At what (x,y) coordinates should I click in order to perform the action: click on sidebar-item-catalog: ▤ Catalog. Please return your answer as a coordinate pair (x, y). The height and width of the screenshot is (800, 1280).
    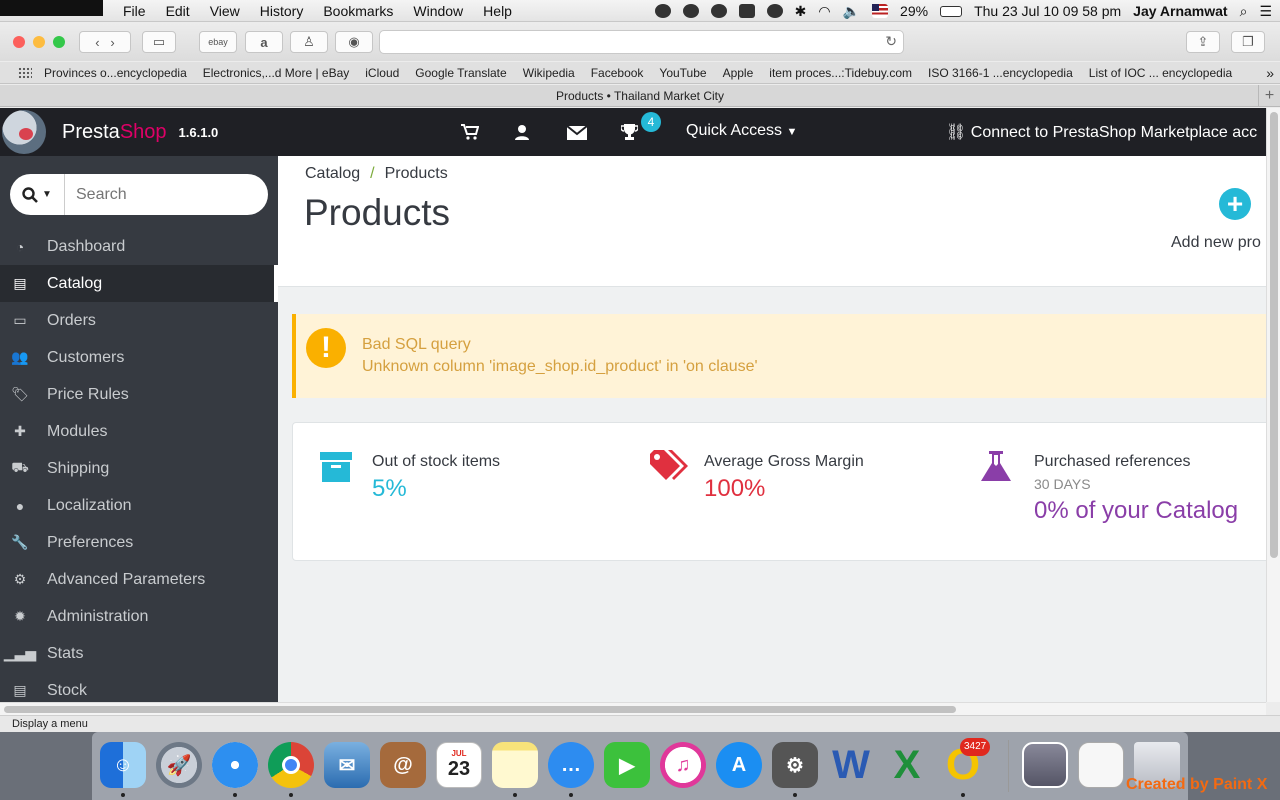
    Looking at the image, I should click on (139, 283).